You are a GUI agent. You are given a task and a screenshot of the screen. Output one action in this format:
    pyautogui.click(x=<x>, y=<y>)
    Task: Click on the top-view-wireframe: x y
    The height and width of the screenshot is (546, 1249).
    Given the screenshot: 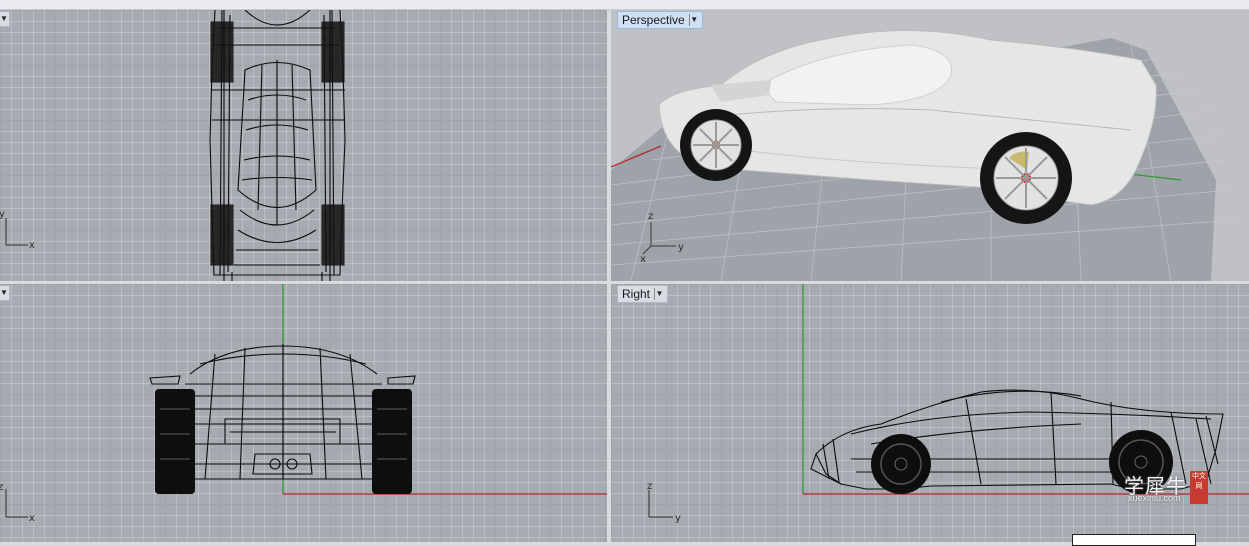 What is the action you would take?
    pyautogui.click(x=173, y=145)
    